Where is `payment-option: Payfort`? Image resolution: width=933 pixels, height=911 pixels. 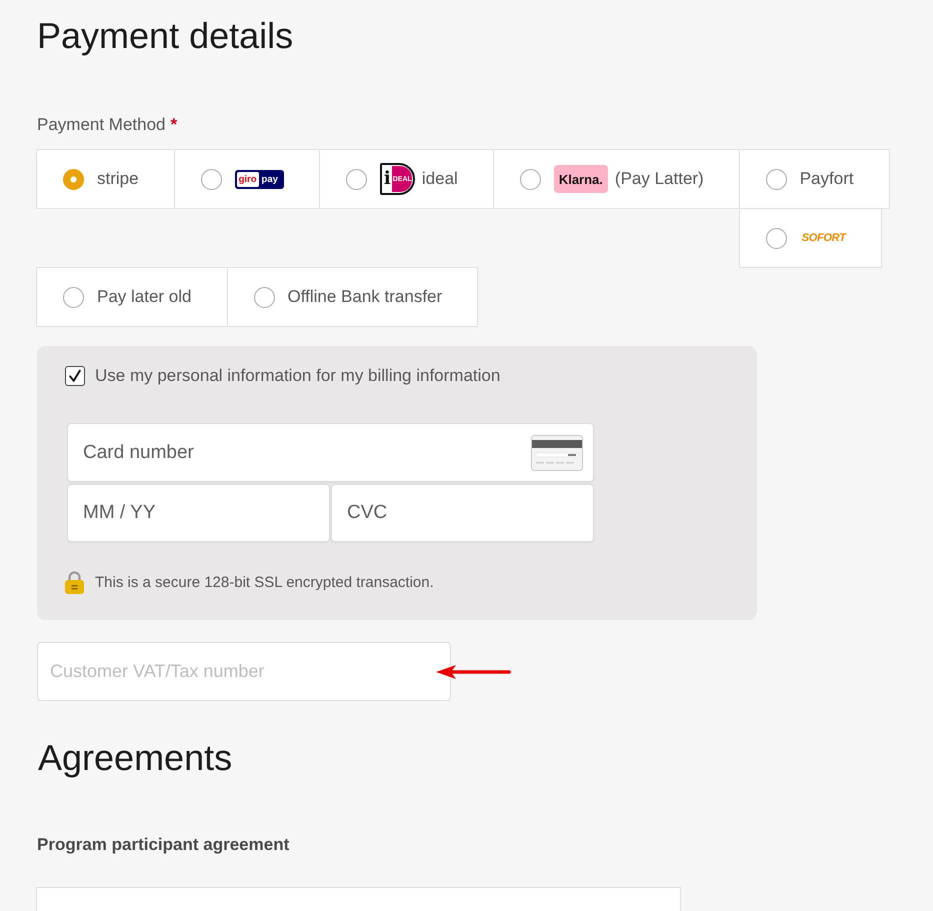
payment-option: Payfort is located at coordinates (814, 179).